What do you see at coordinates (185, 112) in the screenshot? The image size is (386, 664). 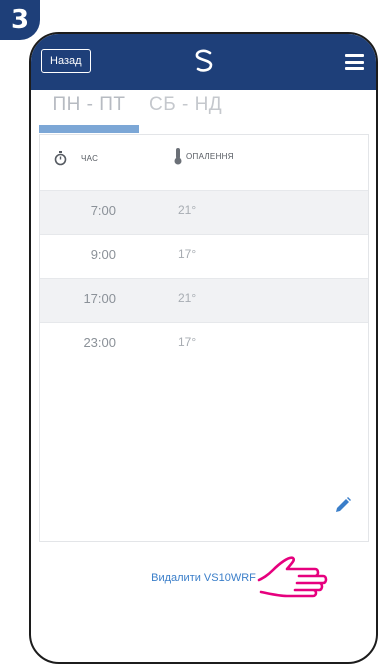 I see `tab-weekend: СБ - НД` at bounding box center [185, 112].